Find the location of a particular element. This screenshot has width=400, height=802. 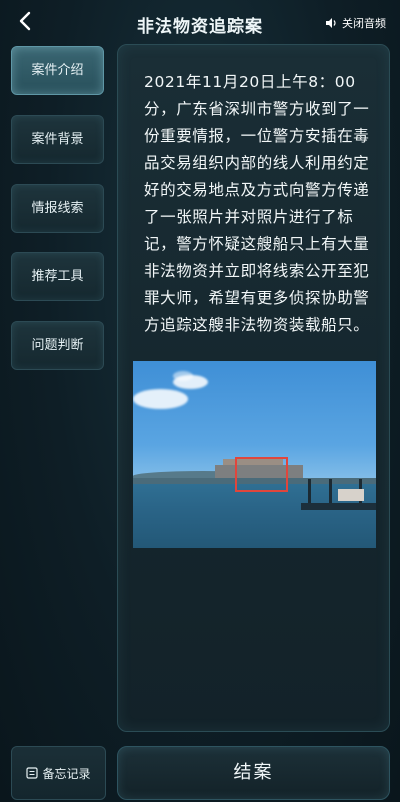

sidebar-item-label: 情报线索 is located at coordinates (57, 208).